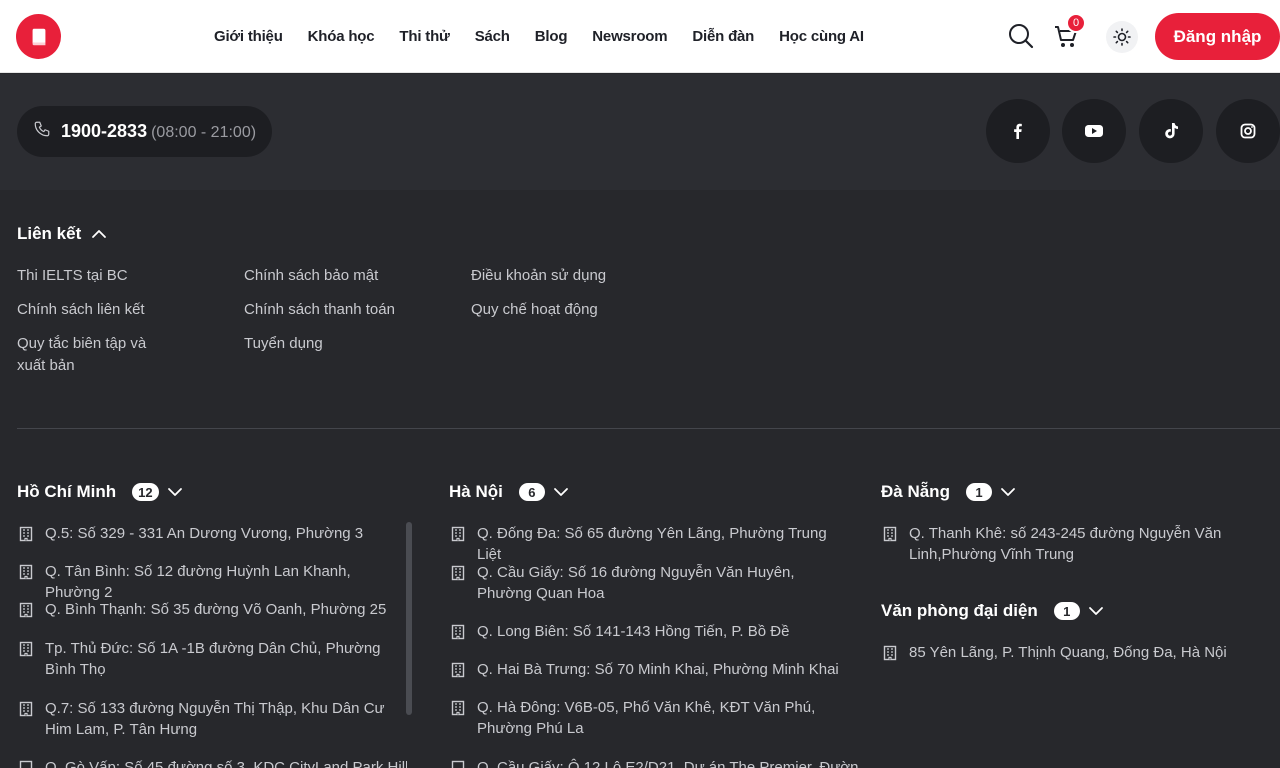  Describe the element at coordinates (324, 310) in the screenshot. I see `link-chinh-sach-thanh-toan: Chính sách thanh toán` at that location.